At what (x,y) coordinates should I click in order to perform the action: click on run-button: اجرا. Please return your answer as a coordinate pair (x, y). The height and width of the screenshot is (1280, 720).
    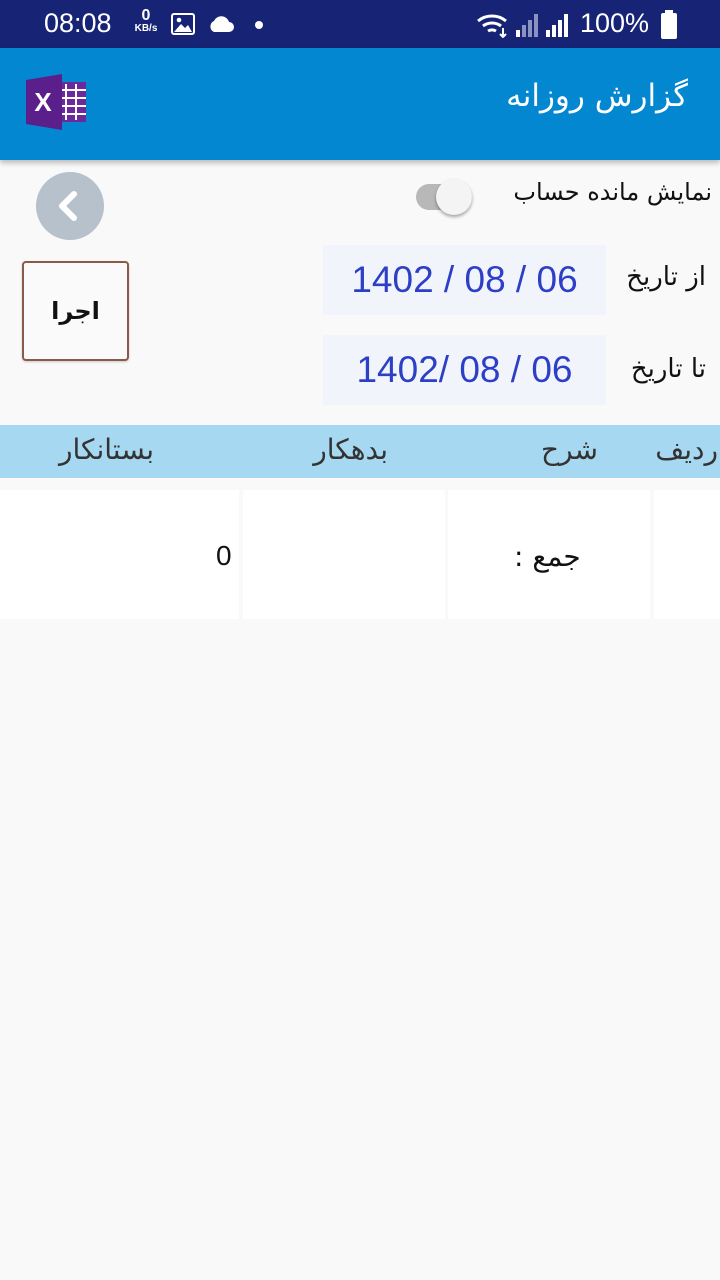
    Looking at the image, I should click on (75, 311).